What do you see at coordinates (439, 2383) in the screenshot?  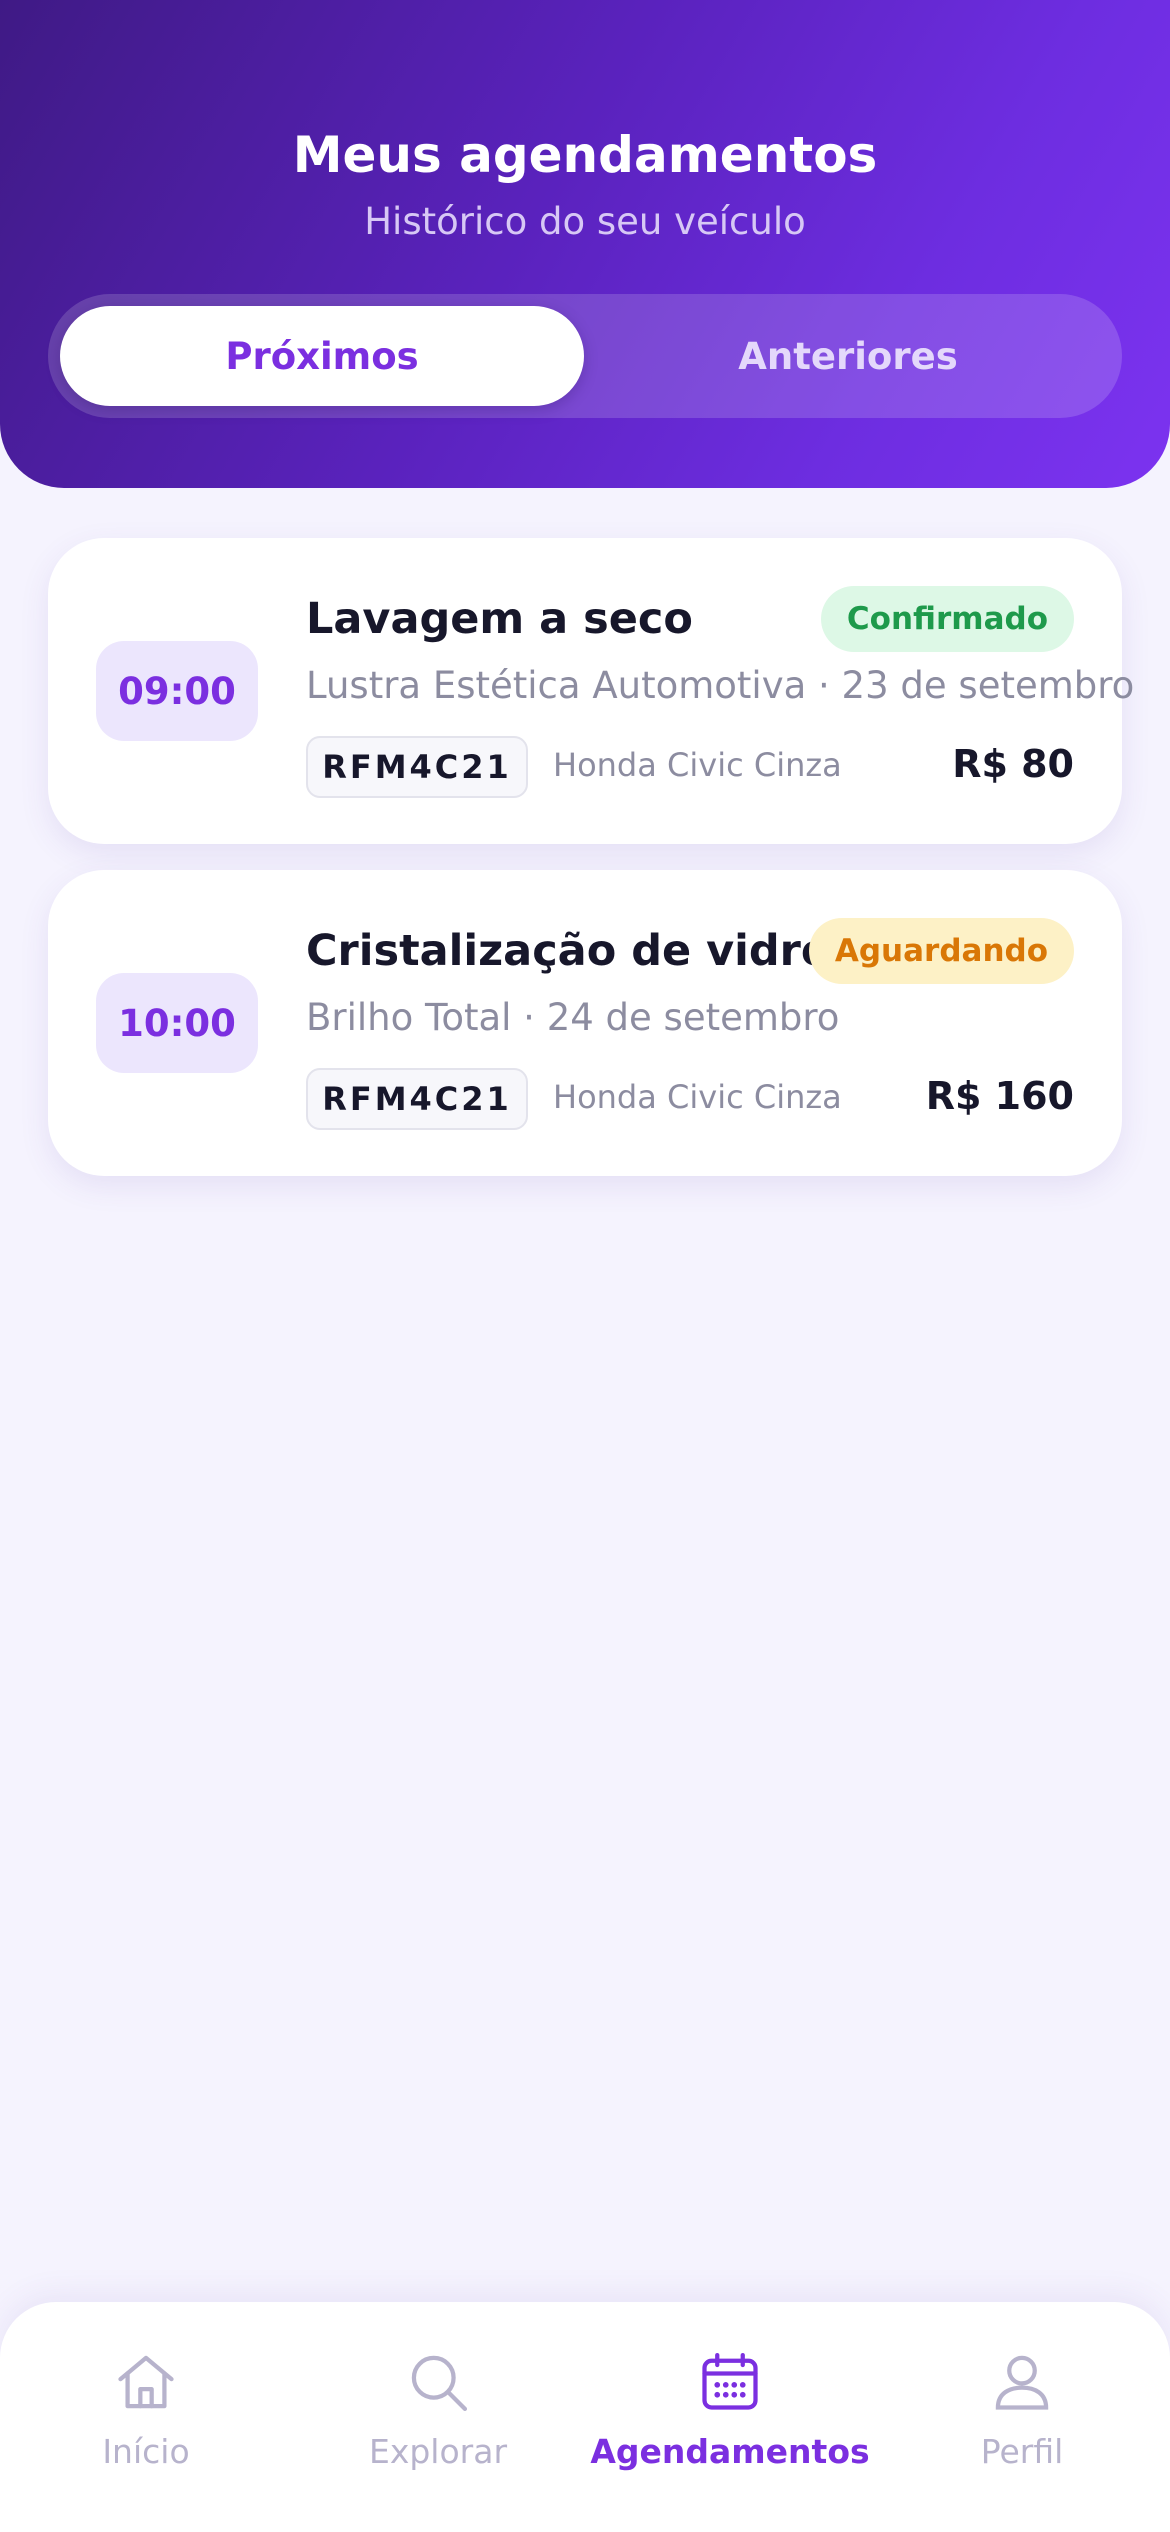 I see `search-icon` at bounding box center [439, 2383].